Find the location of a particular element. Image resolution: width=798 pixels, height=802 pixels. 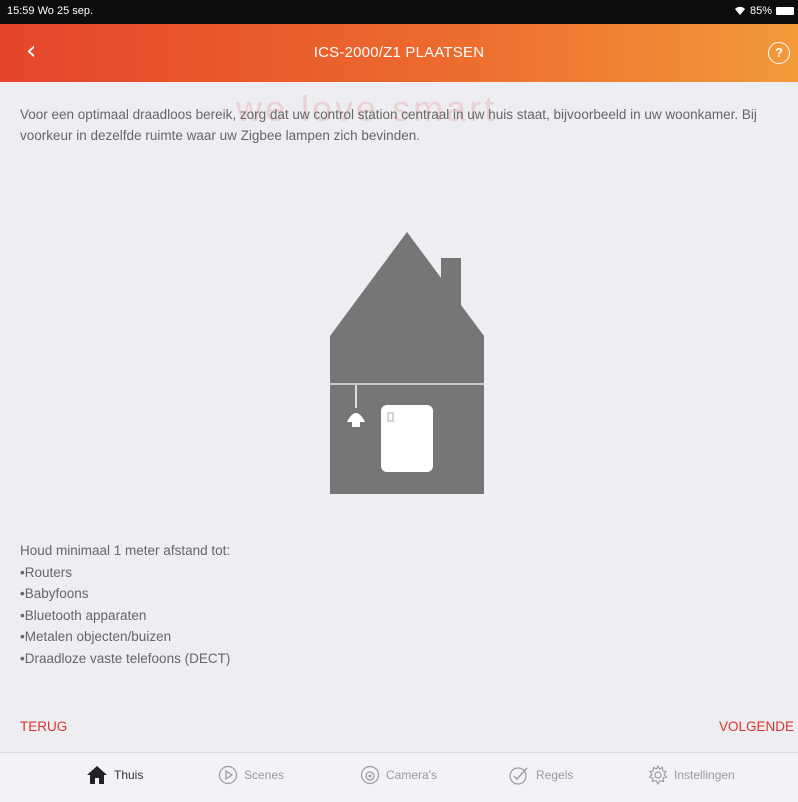

list-item: Routers is located at coordinates (125, 573).